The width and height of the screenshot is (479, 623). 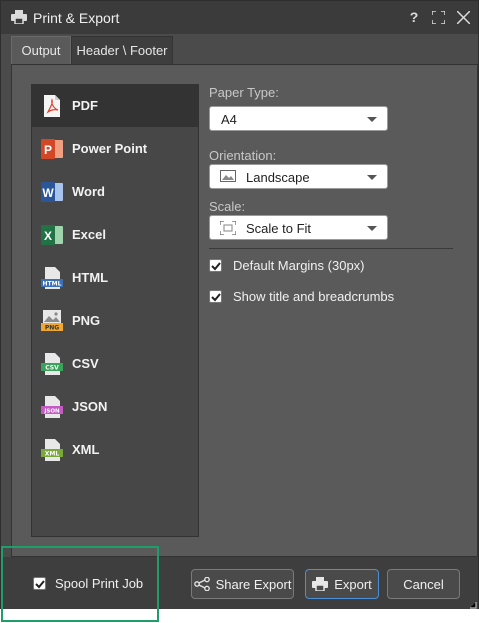 What do you see at coordinates (243, 155) in the screenshot?
I see `orientation-label: Orientation:` at bounding box center [243, 155].